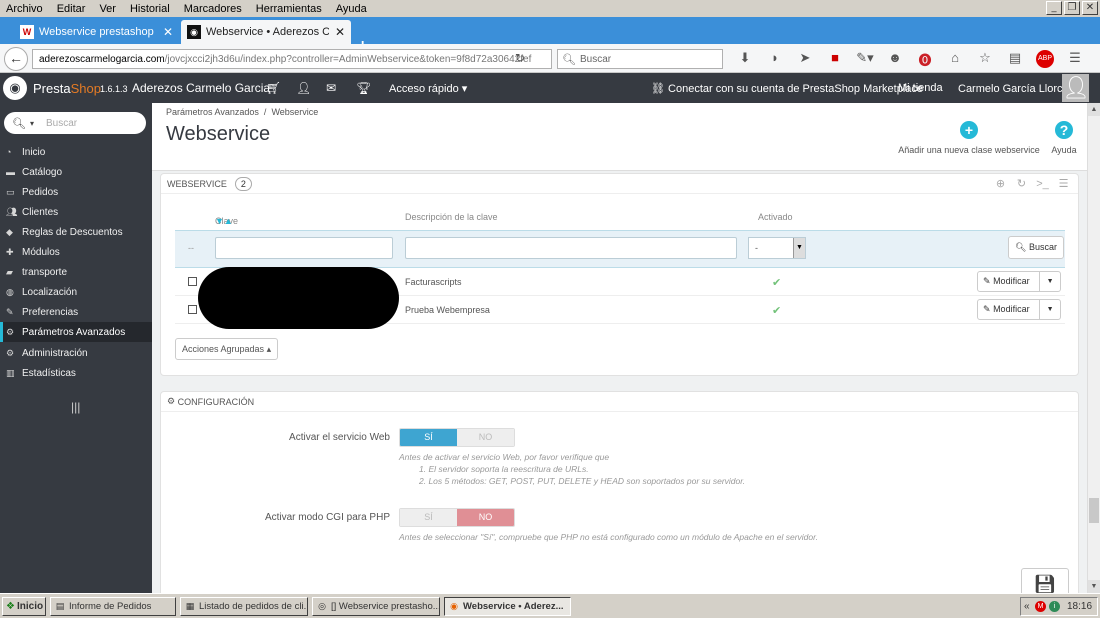 Image resolution: width=1100 pixels, height=618 pixels. I want to click on sidebar-item-modulos: ✚ Módulos, so click(76, 252).